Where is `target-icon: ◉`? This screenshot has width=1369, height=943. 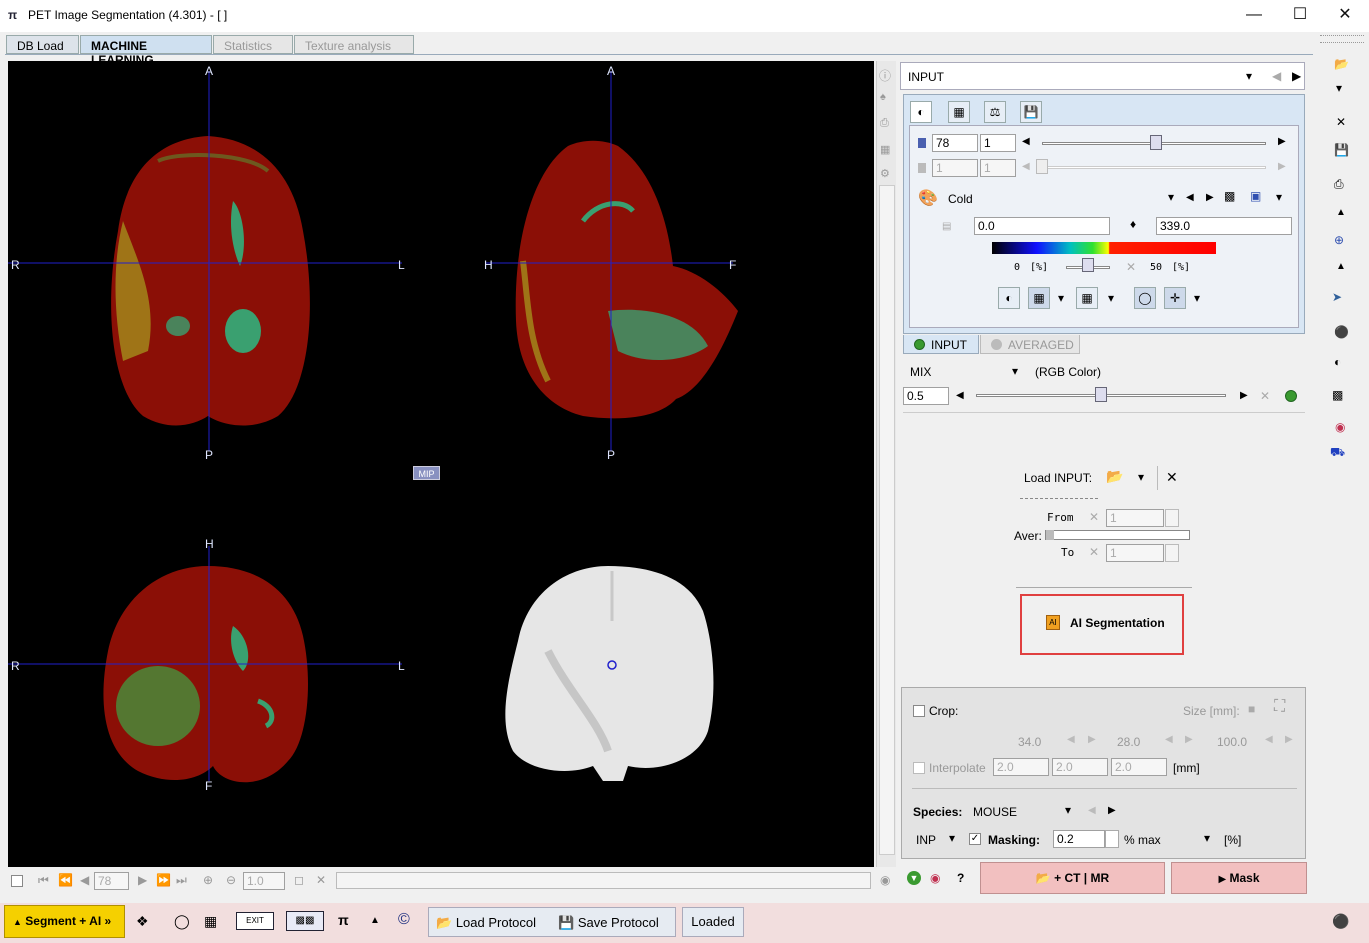
target-icon: ◉ is located at coordinates (935, 878).